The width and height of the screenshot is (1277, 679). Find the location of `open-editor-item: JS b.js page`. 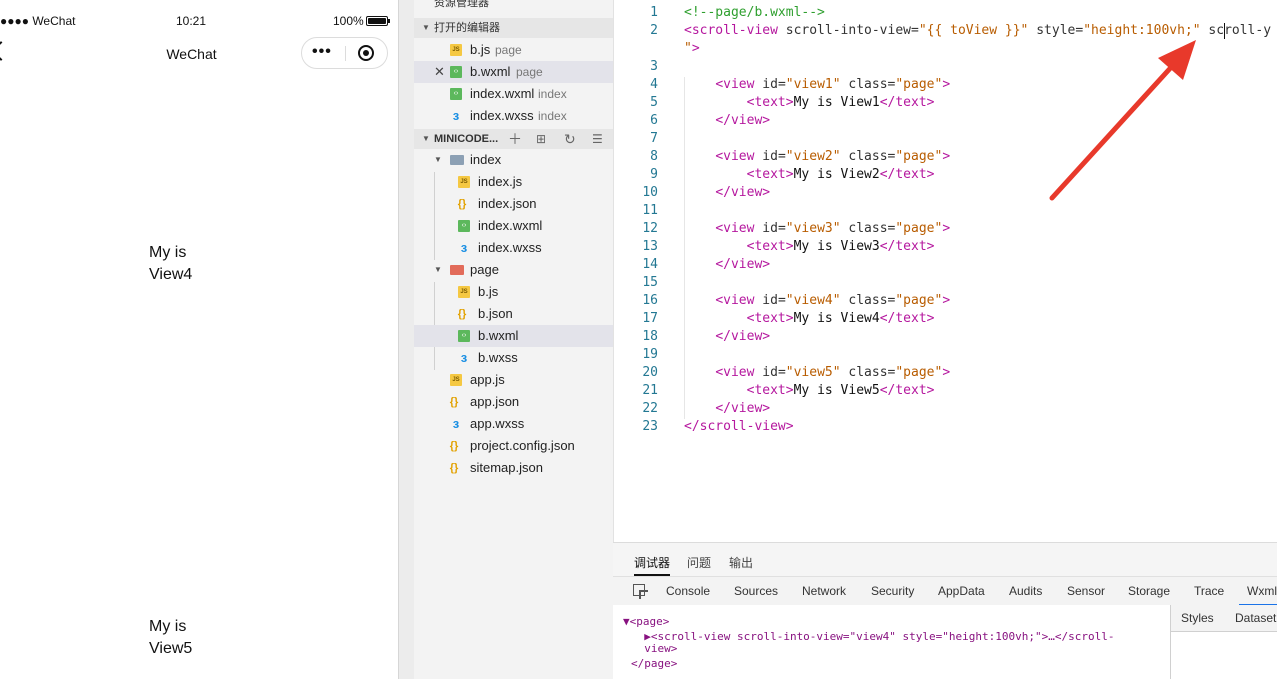

open-editor-item: JS b.js page is located at coordinates (513, 50).